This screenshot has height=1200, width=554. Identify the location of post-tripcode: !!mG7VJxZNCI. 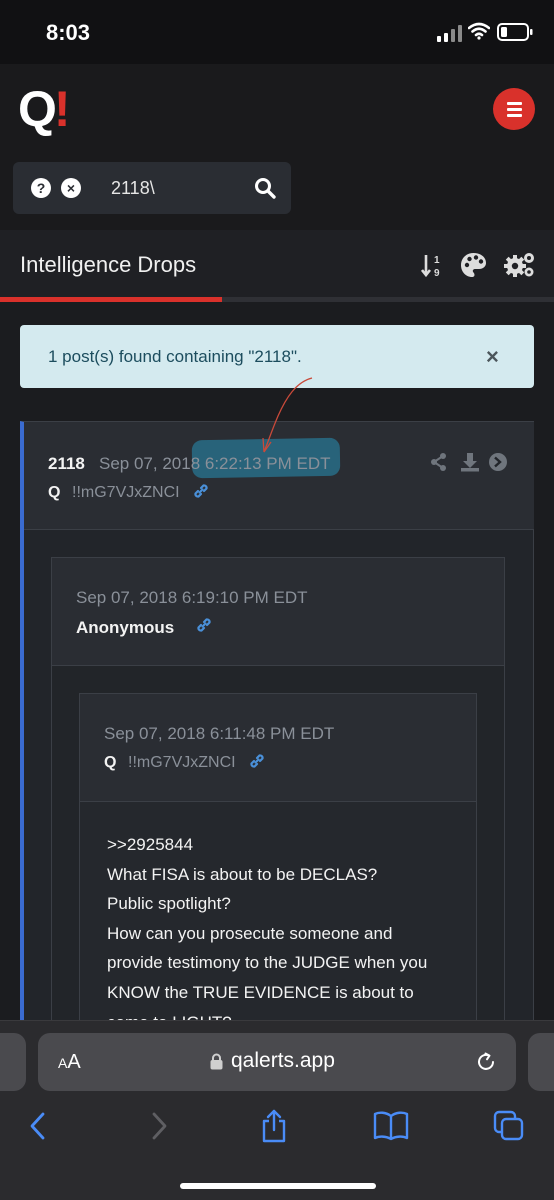
(126, 492).